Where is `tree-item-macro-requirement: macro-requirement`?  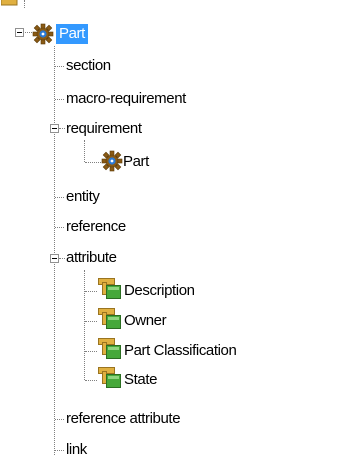
tree-item-macro-requirement: macro-requirement is located at coordinates (126, 99).